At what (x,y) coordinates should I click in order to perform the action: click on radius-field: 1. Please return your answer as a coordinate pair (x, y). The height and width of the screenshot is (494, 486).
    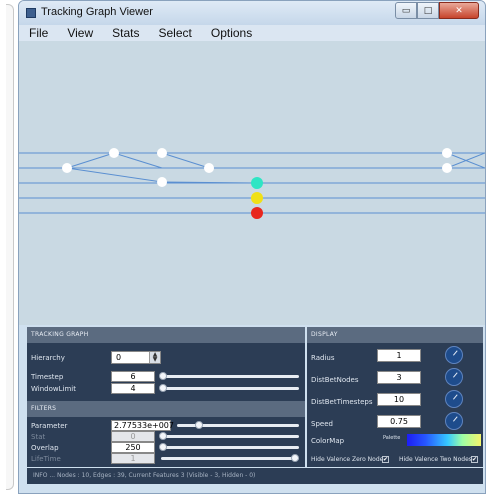
    Looking at the image, I should click on (399, 355).